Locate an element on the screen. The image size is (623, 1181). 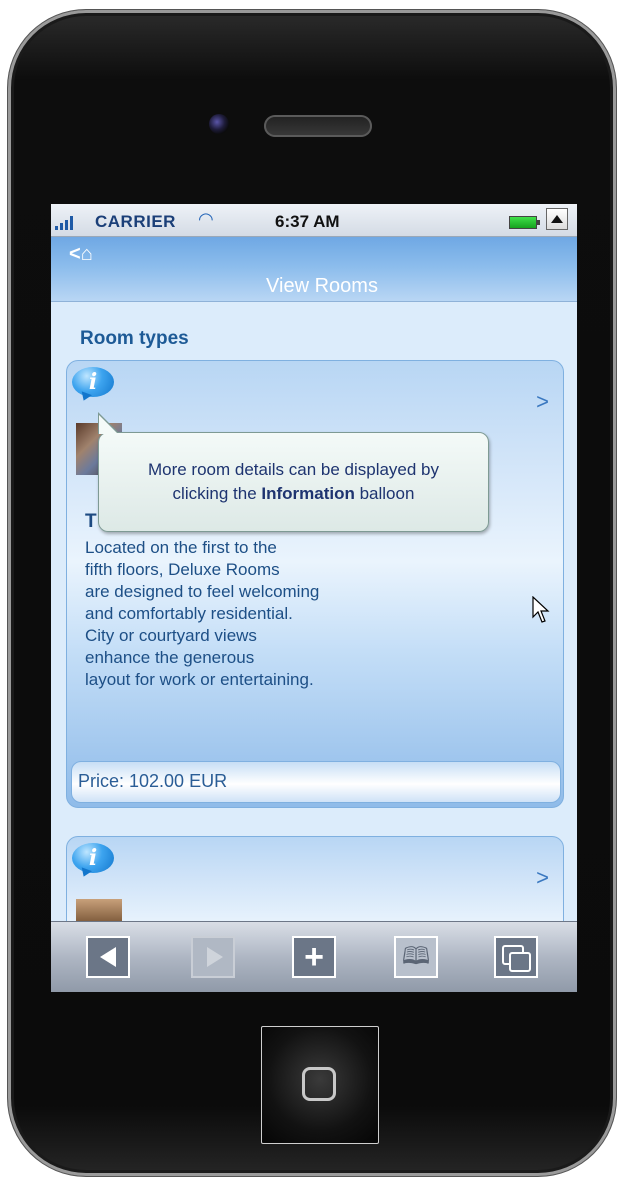
back-arrow-icon is located at coordinates (108, 957).